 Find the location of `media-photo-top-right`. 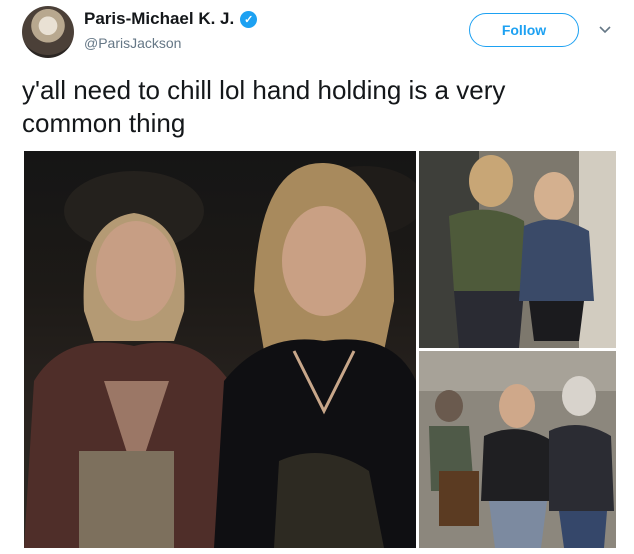

media-photo-top-right is located at coordinates (517, 249).